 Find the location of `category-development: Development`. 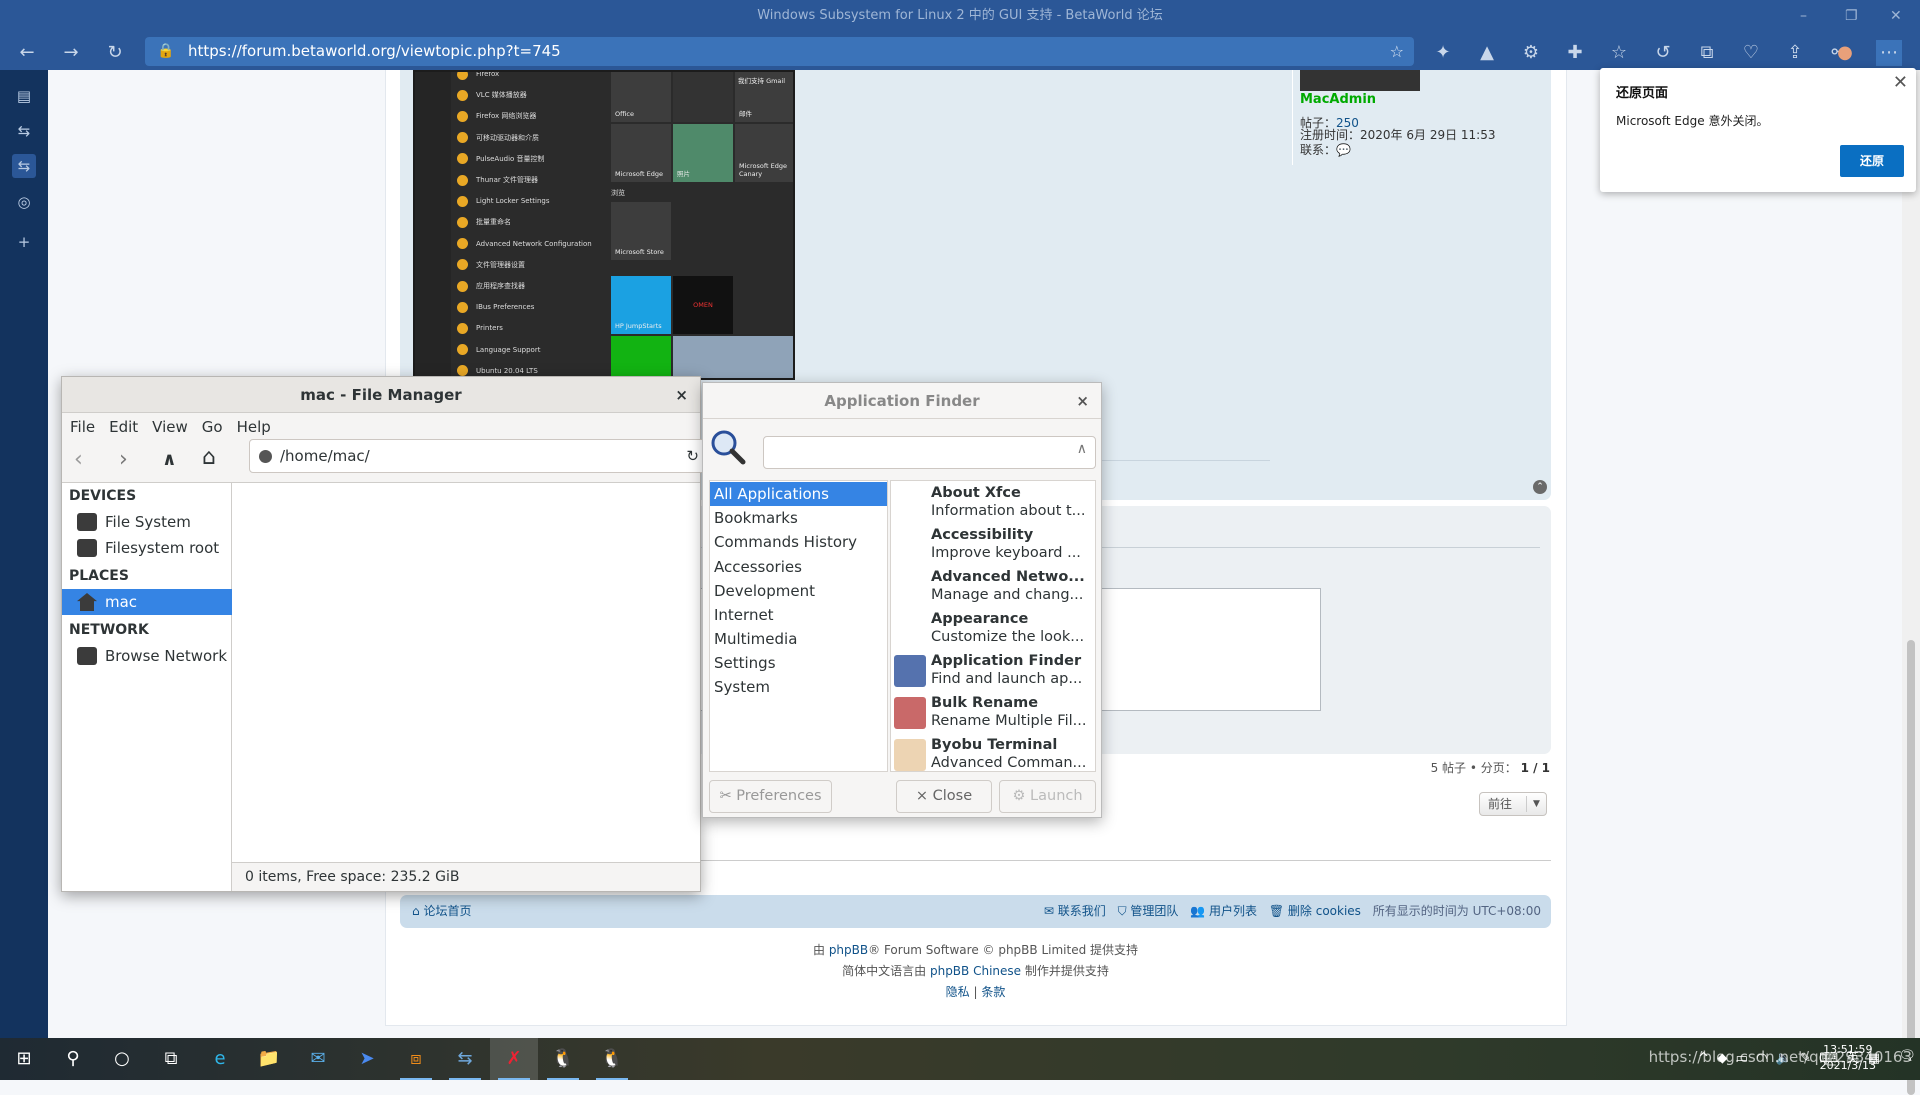

category-development: Development is located at coordinates (798, 591).